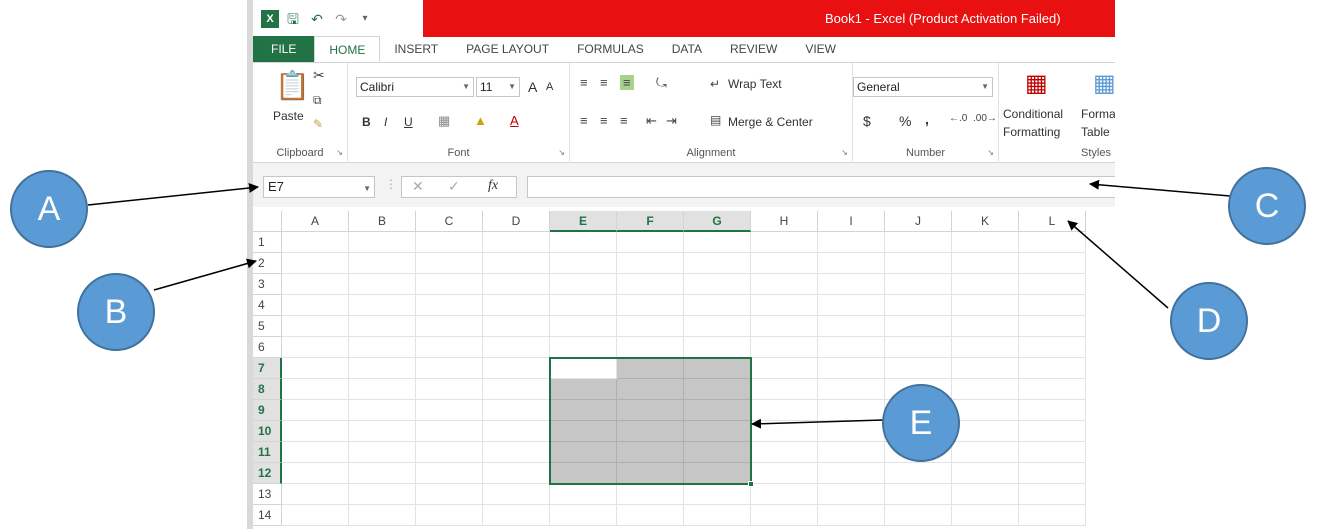  Describe the element at coordinates (549, 87) in the screenshot. I see `shrink-font-button: A` at that location.